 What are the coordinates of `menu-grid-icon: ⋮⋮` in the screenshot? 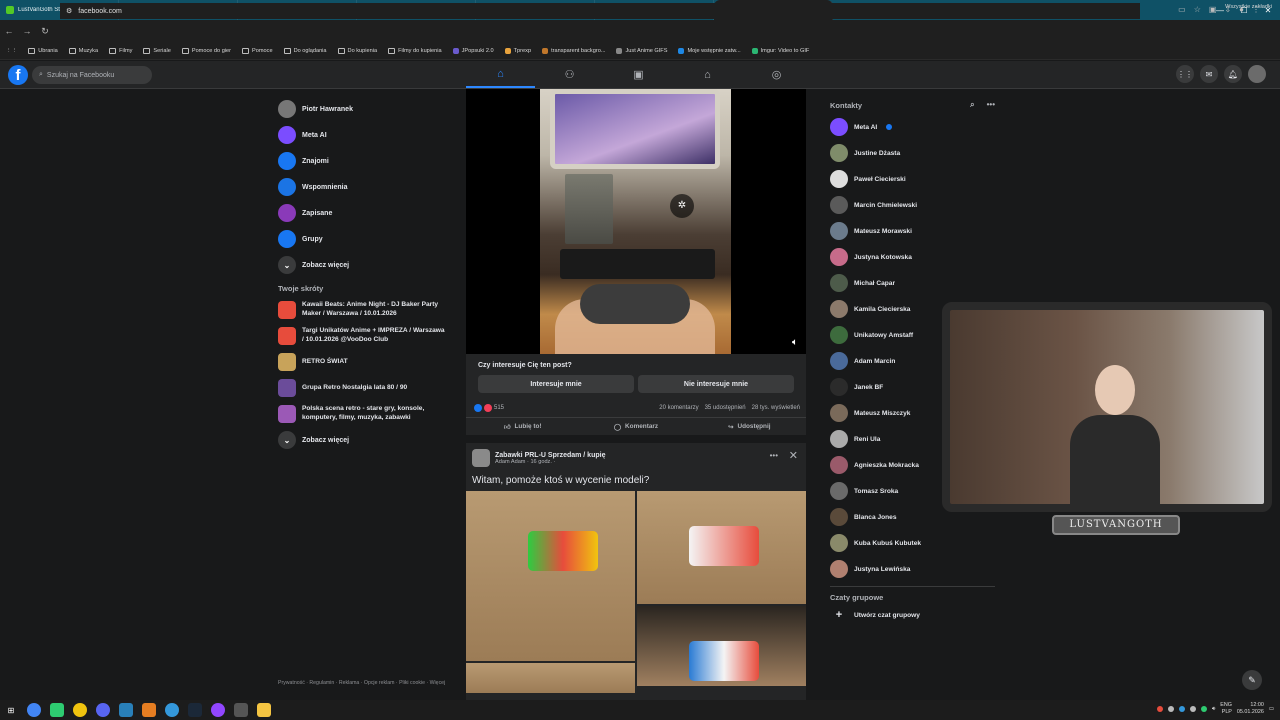 It's located at (1185, 74).